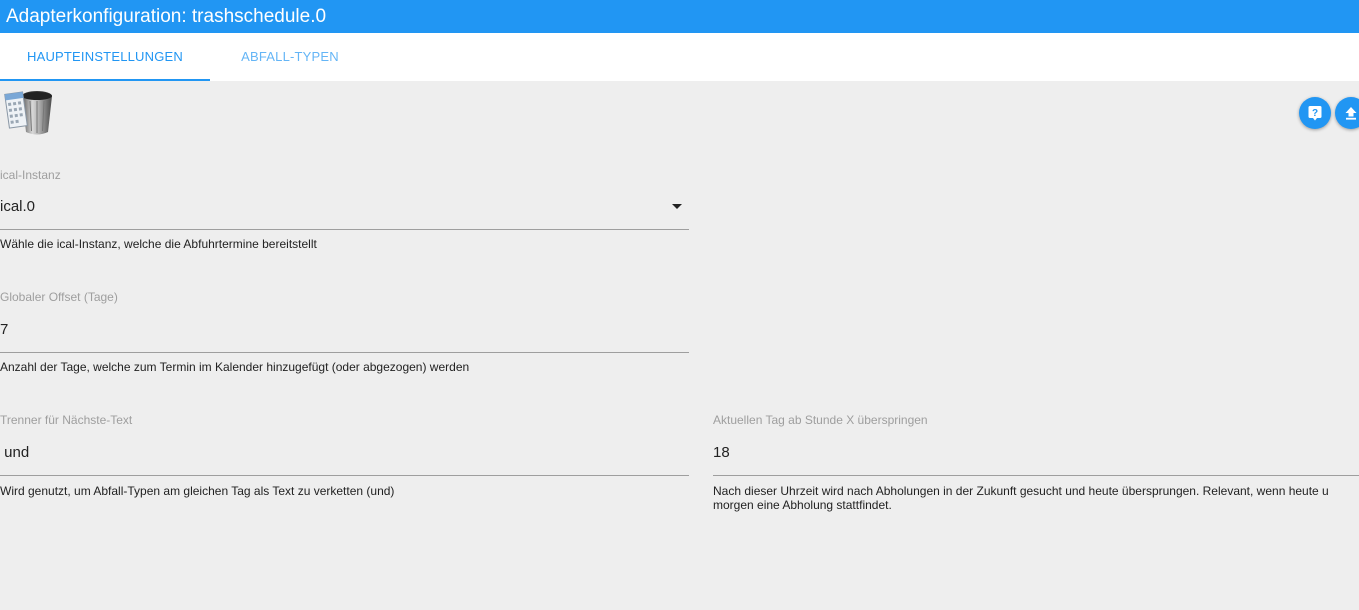 The image size is (1359, 610). Describe the element at coordinates (679, 57) in the screenshot. I see `tab-bar: HAUPTEINSTELLUNGEN ABFALL-TYPEN` at that location.